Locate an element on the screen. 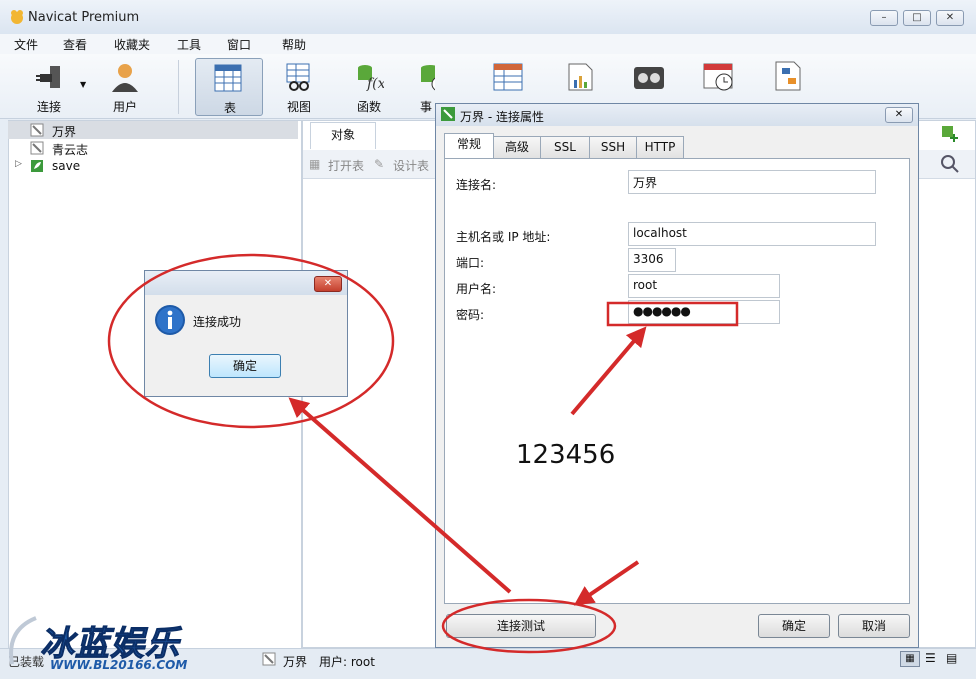 This screenshot has width=976, height=679. annotation-circle-test-button is located at coordinates (529, 626).